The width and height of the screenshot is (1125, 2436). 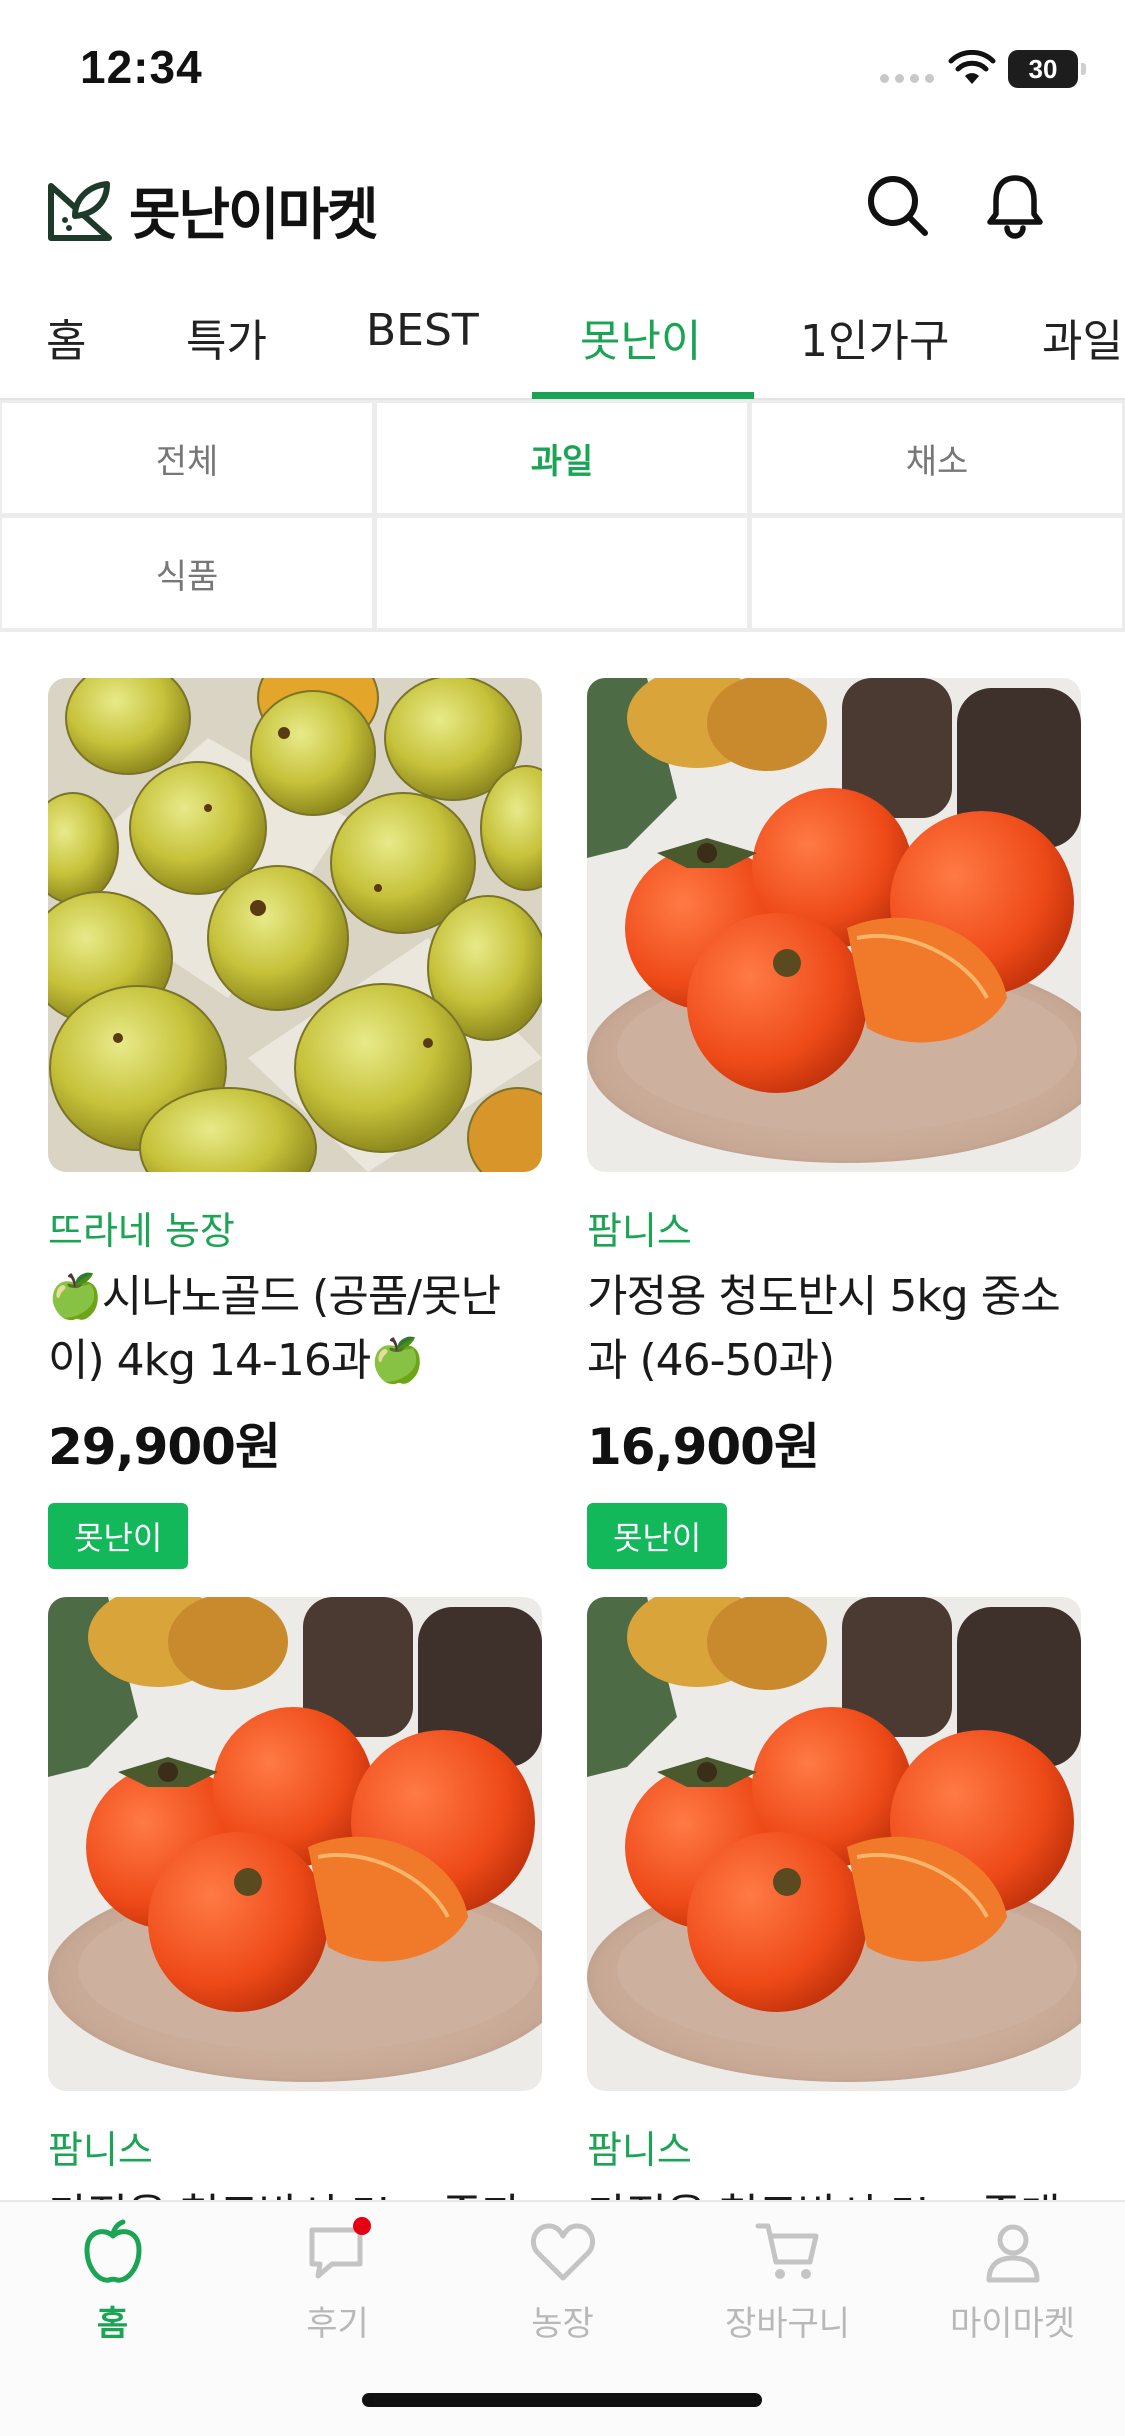 What do you see at coordinates (562, 205) in the screenshot?
I see `app-header: 못난이마켓` at bounding box center [562, 205].